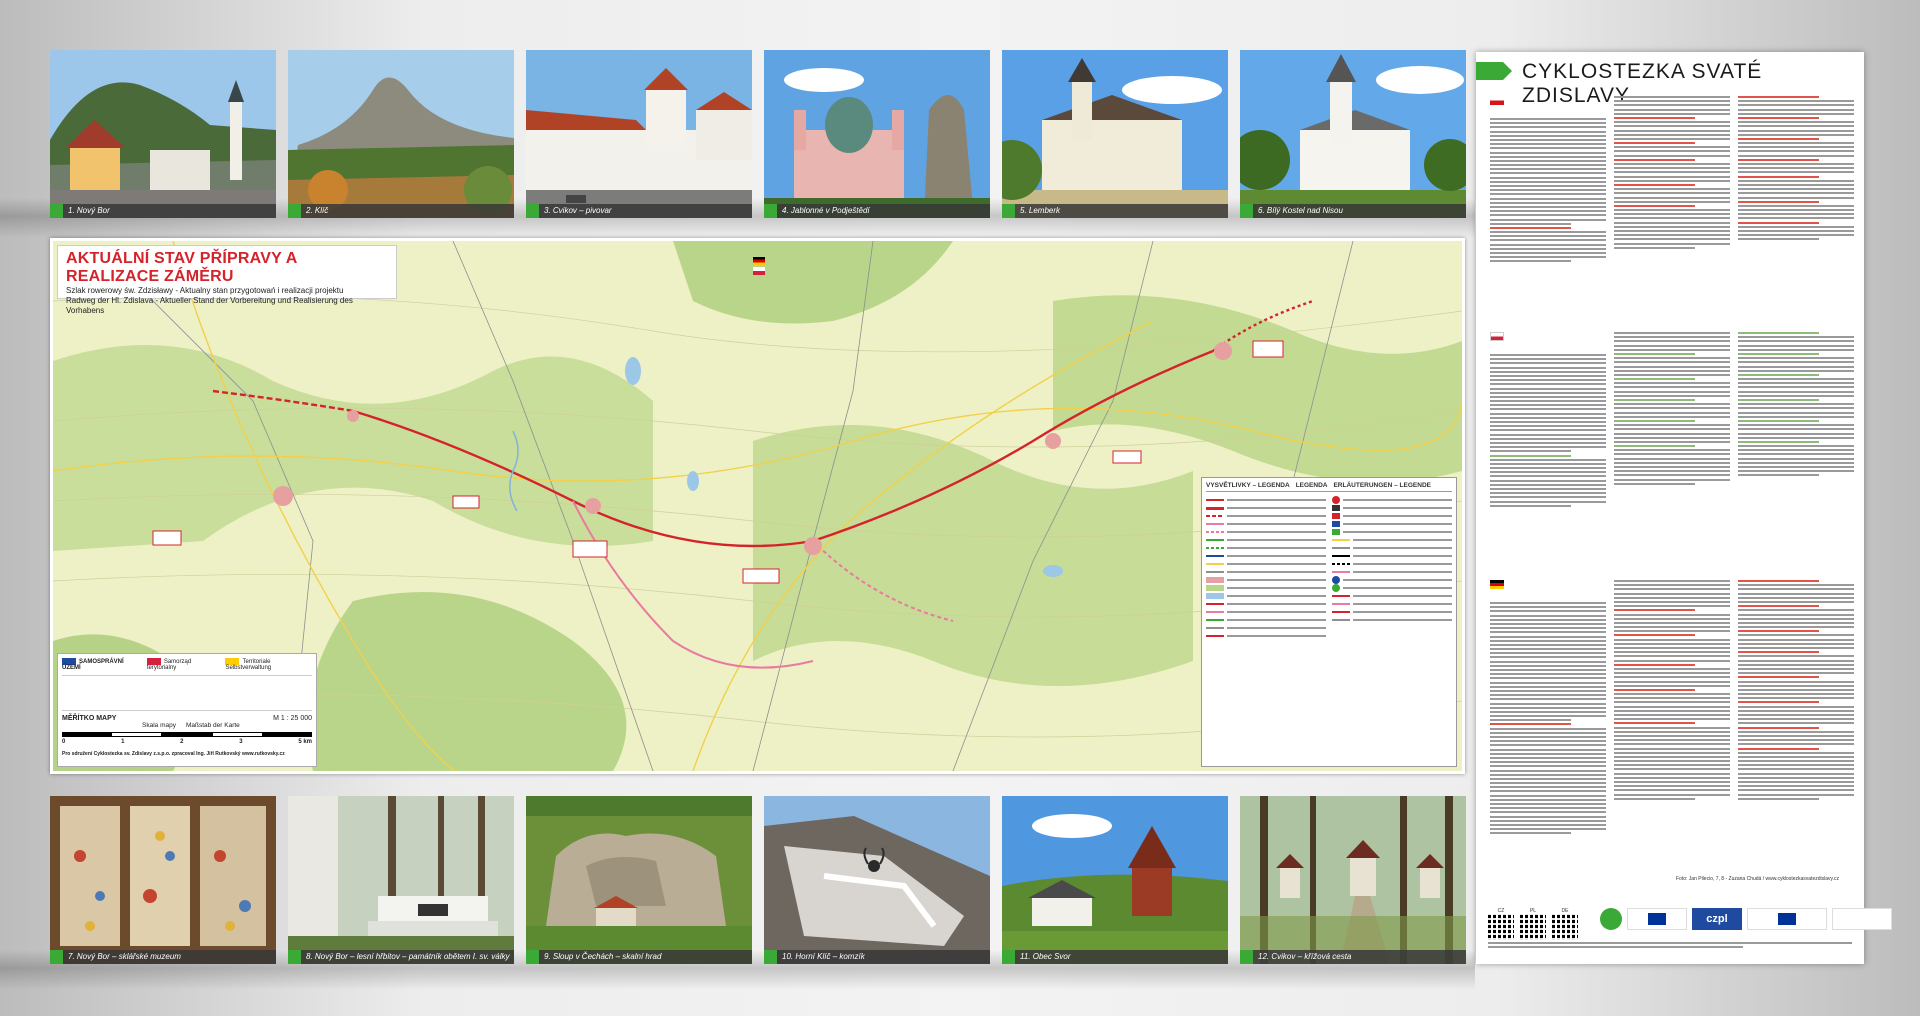 This screenshot has width=1920, height=1016. Describe the element at coordinates (1115, 211) in the screenshot. I see `photo-caption: 5. Lemberk` at that location.